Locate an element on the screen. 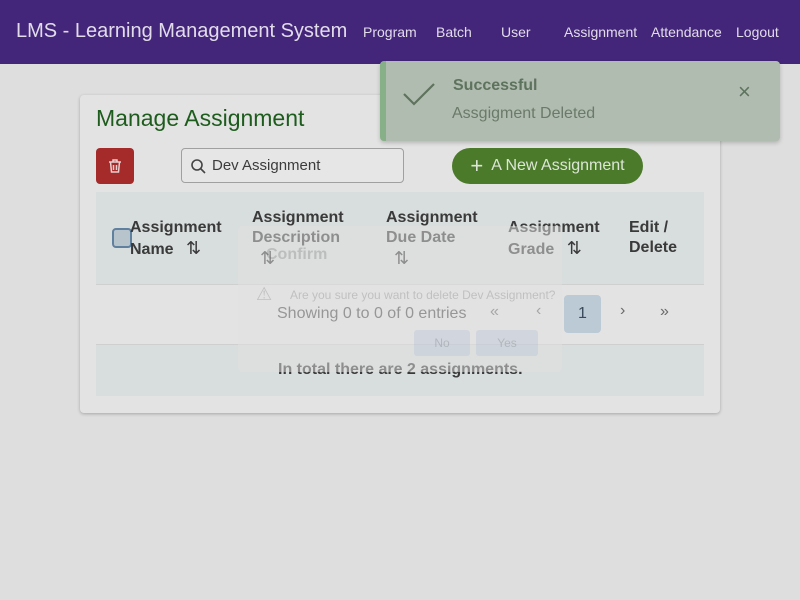 The width and height of the screenshot is (800, 600). page-title: Manage Assignment is located at coordinates (200, 118).